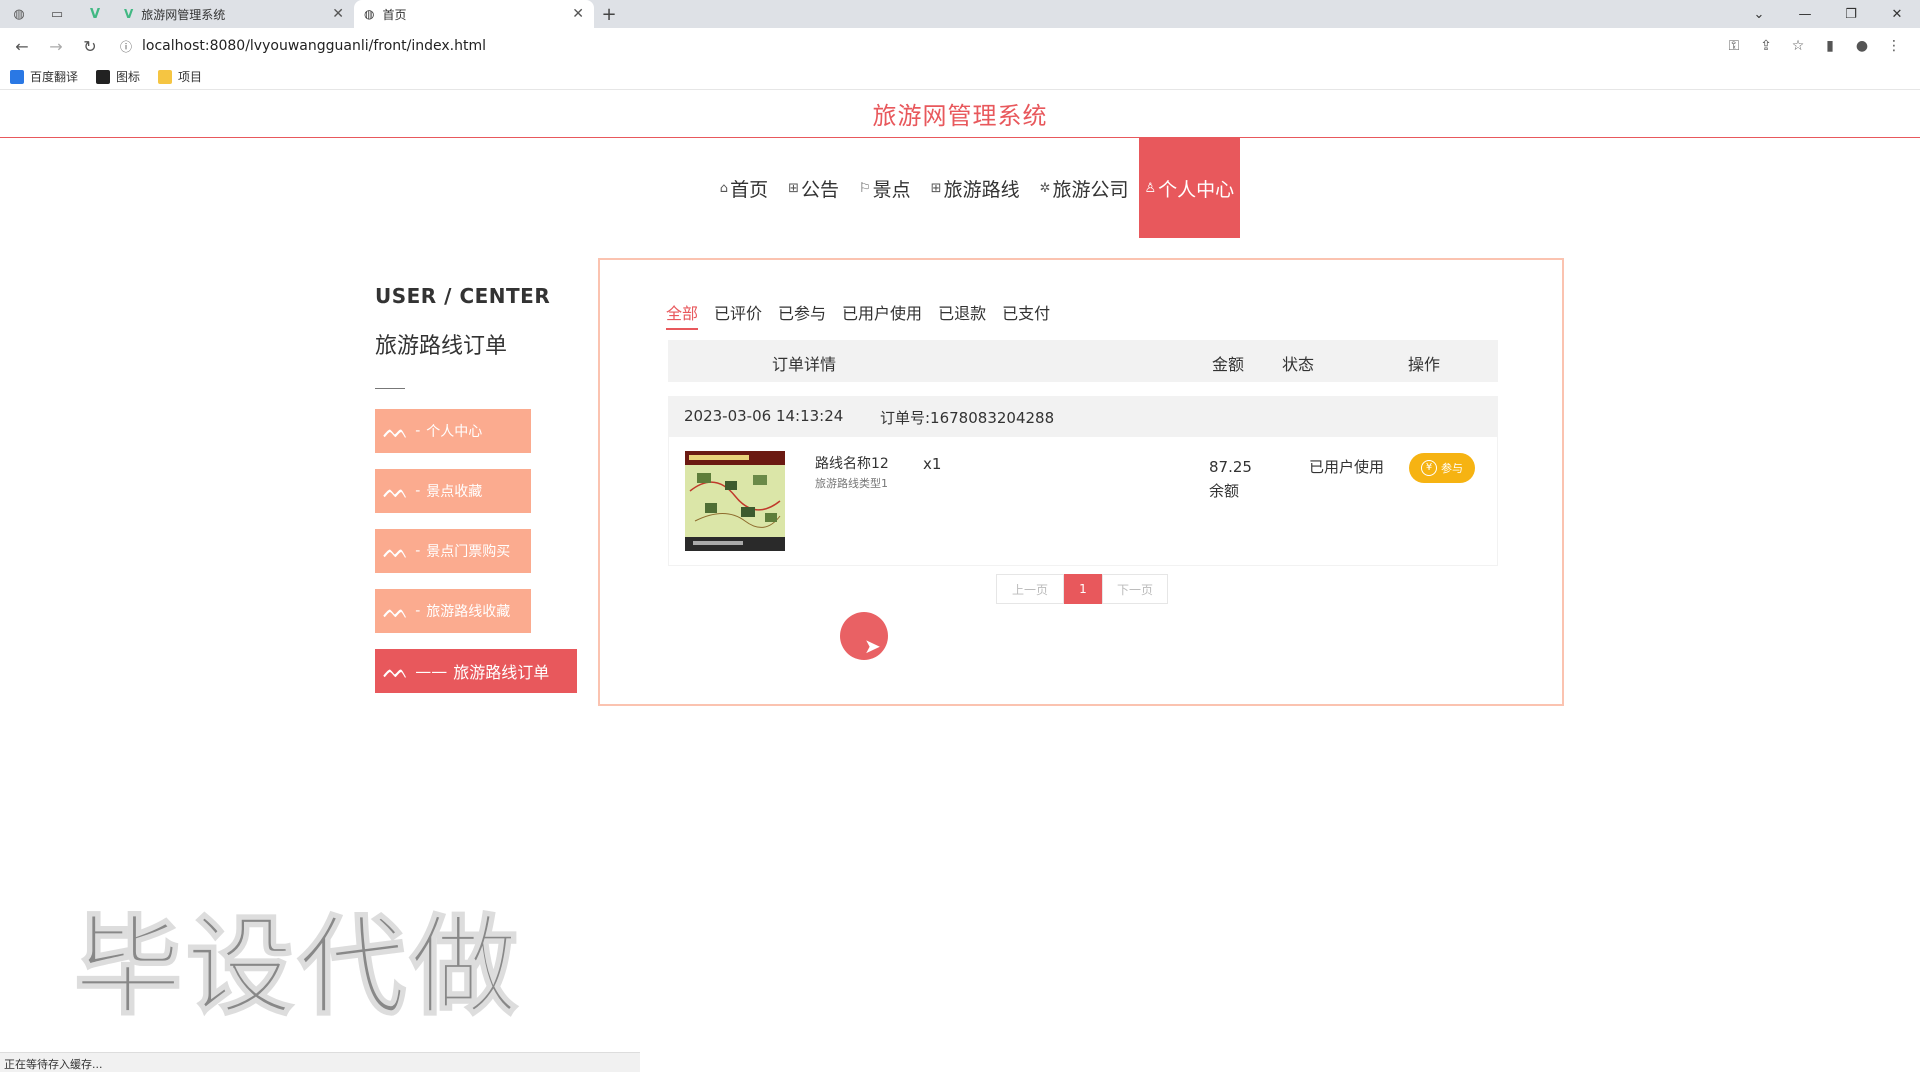  I want to click on column-detail: 订单详情, so click(804, 364).